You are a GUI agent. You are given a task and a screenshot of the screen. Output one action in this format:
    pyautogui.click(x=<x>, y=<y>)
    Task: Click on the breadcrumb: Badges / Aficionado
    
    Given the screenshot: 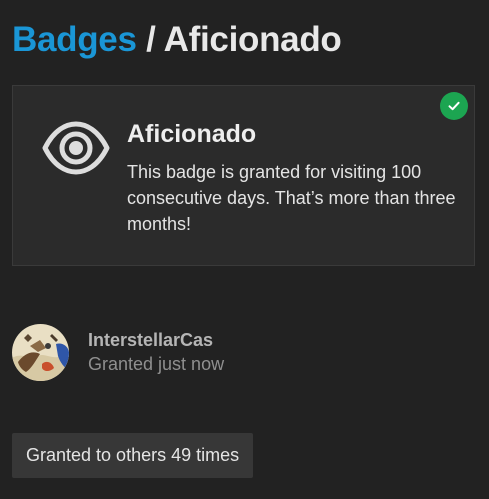 What is the action you would take?
    pyautogui.click(x=177, y=40)
    